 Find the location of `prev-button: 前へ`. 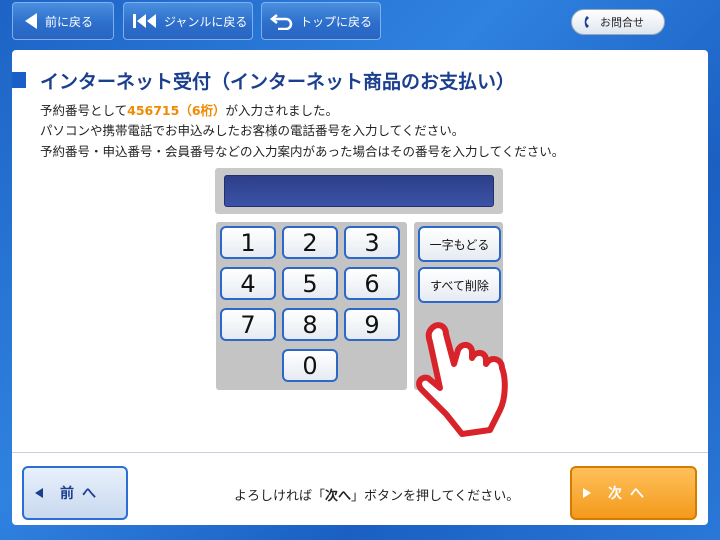

prev-button: 前へ is located at coordinates (75, 493).